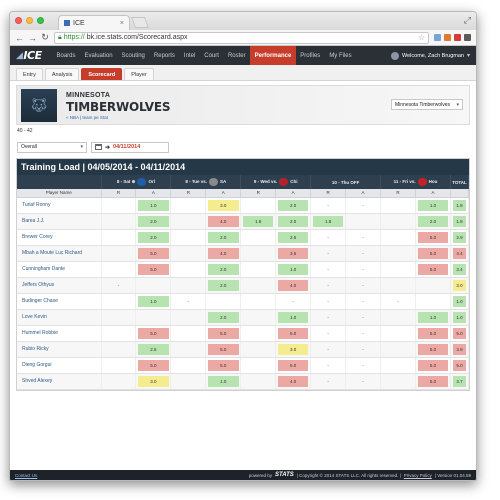  What do you see at coordinates (430, 55) in the screenshot?
I see `user-menu: Welcome, Zach Brugman ▾` at bounding box center [430, 55].